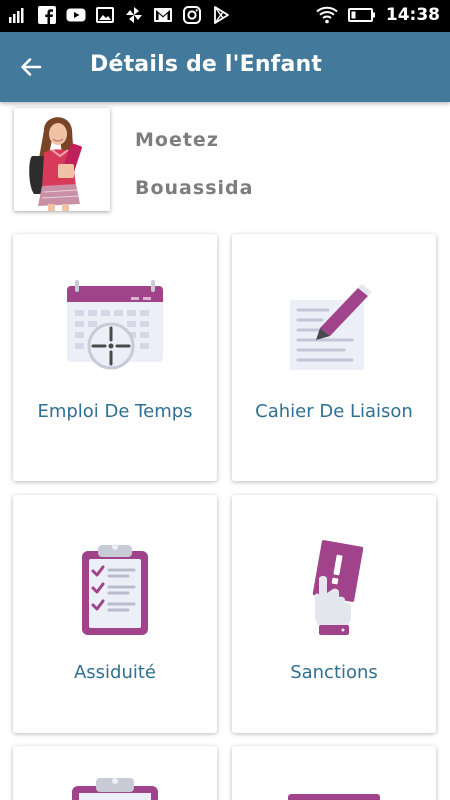  What do you see at coordinates (115, 411) in the screenshot?
I see `card-label: Emploi De Temps` at bounding box center [115, 411].